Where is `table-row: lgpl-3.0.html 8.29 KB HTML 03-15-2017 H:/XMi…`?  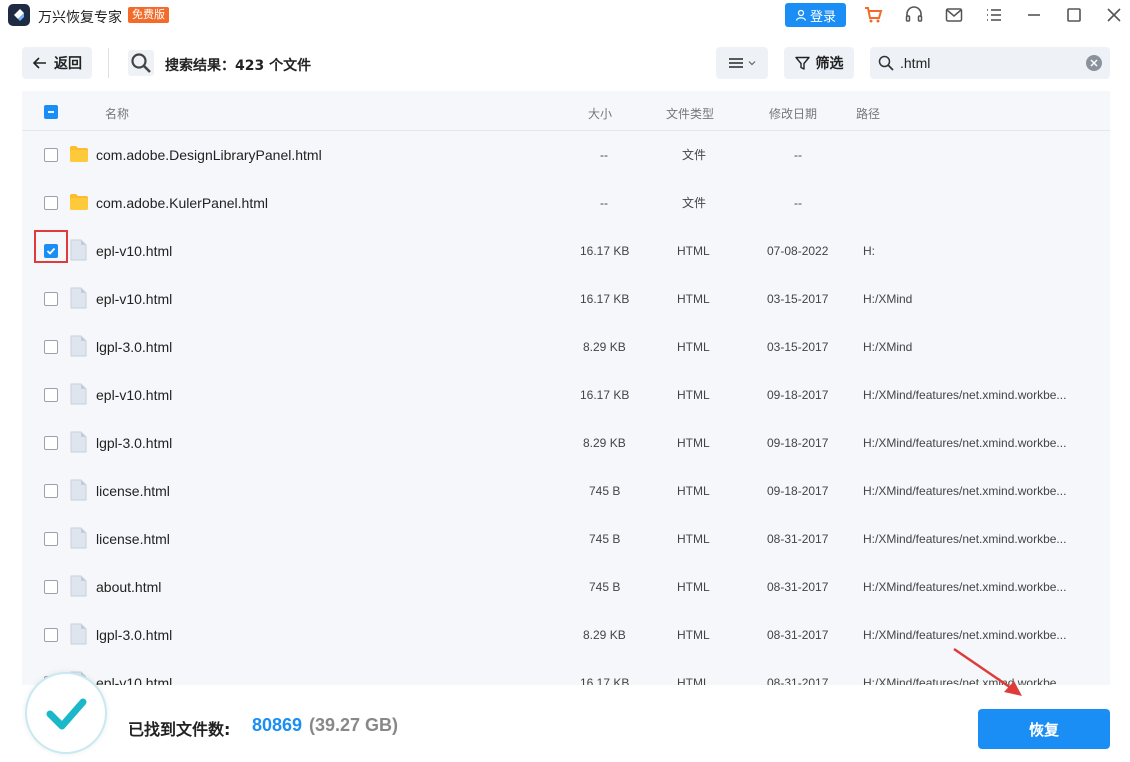
table-row: lgpl-3.0.html 8.29 KB HTML 03-15-2017 H:/XMi… is located at coordinates (566, 347).